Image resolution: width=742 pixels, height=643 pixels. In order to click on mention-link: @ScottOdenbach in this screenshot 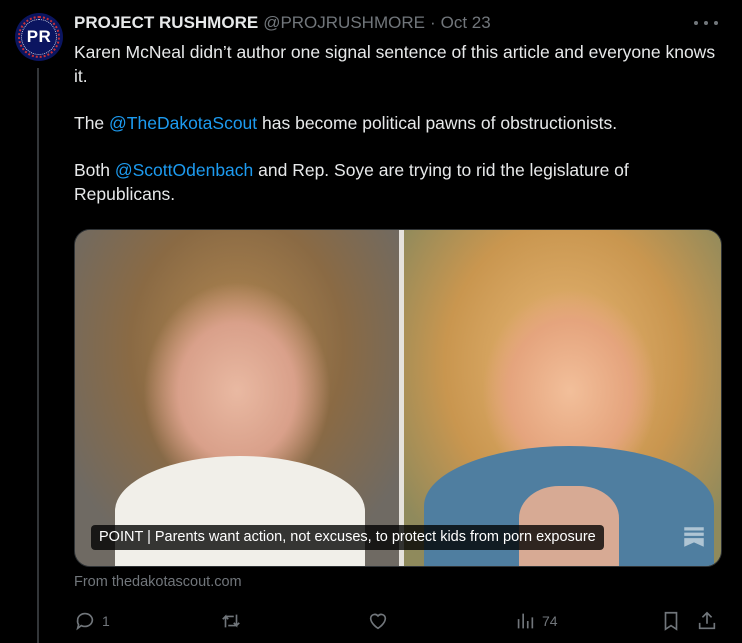, I will do `click(184, 170)`.